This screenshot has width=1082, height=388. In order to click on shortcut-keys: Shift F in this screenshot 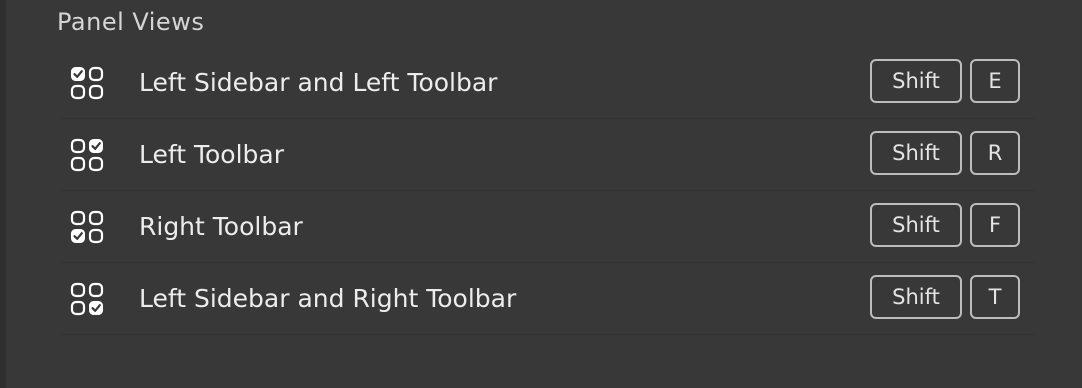, I will do `click(945, 225)`.